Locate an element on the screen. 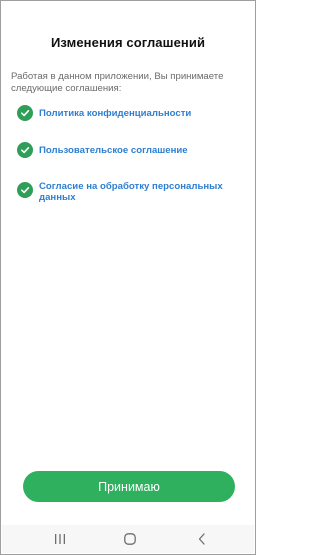  recents-icon is located at coordinates (60, 539).